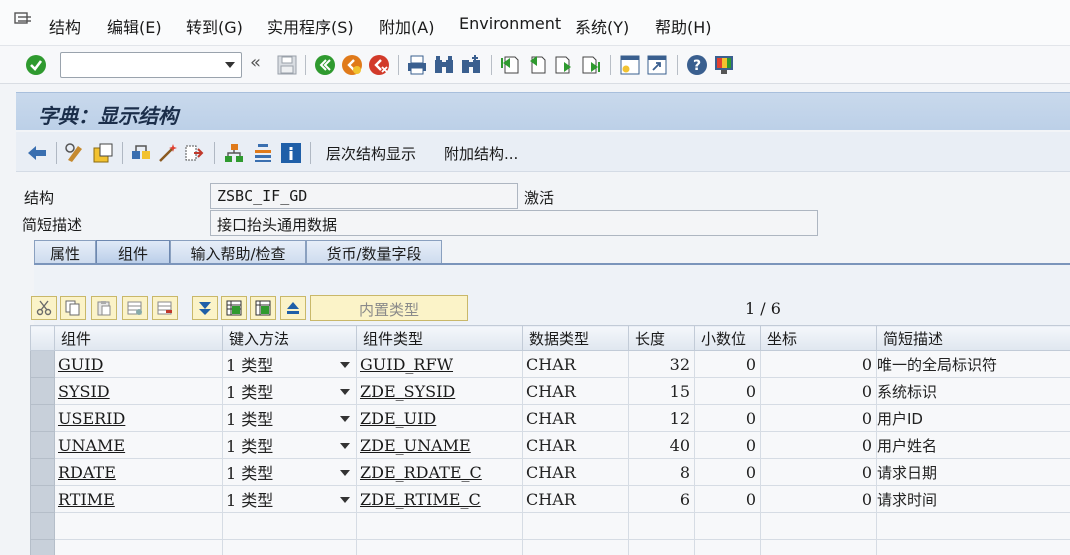  I want to click on other-object-icon, so click(141, 153).